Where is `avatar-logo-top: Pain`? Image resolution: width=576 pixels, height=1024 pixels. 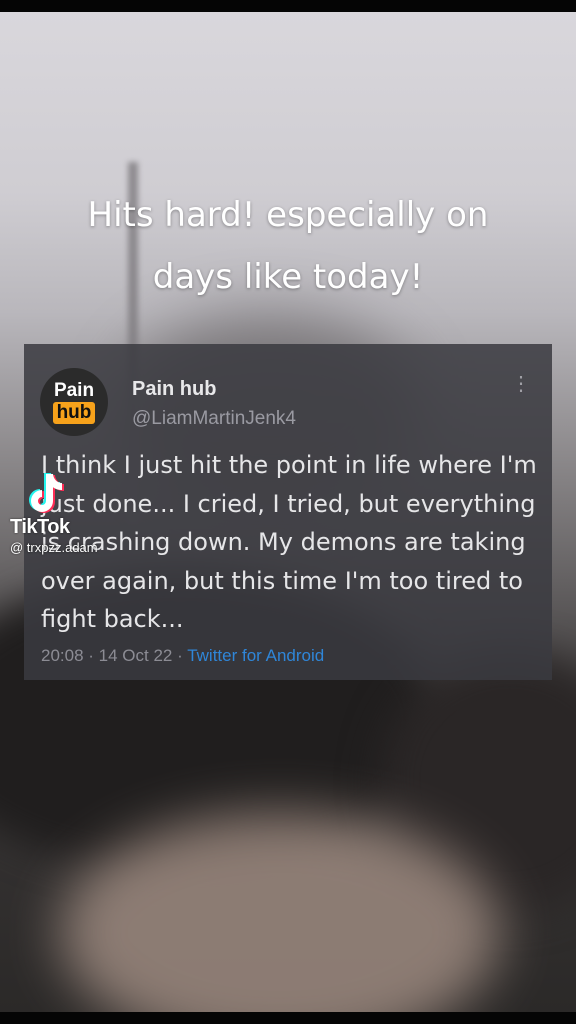
avatar-logo-top: Pain is located at coordinates (74, 390).